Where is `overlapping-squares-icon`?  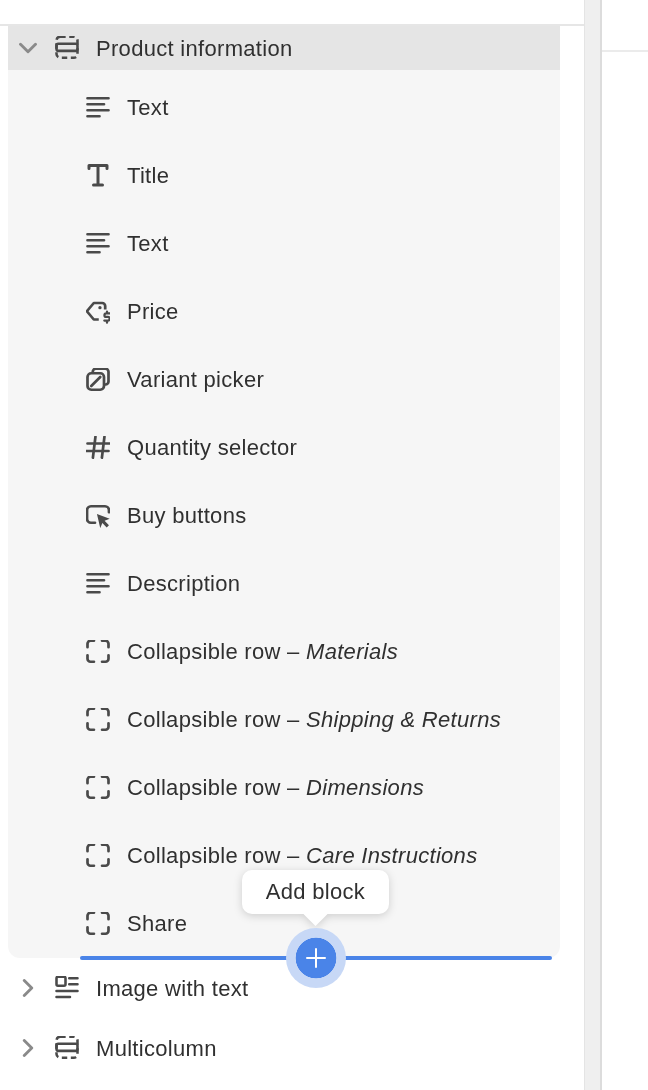 overlapping-squares-icon is located at coordinates (98, 380).